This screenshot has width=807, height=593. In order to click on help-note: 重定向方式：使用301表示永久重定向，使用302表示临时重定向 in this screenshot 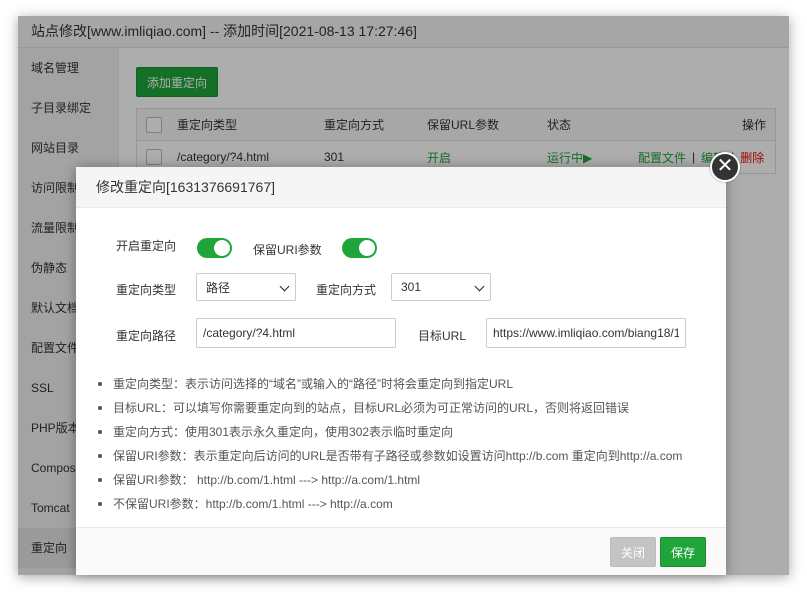, I will do `click(406, 432)`.